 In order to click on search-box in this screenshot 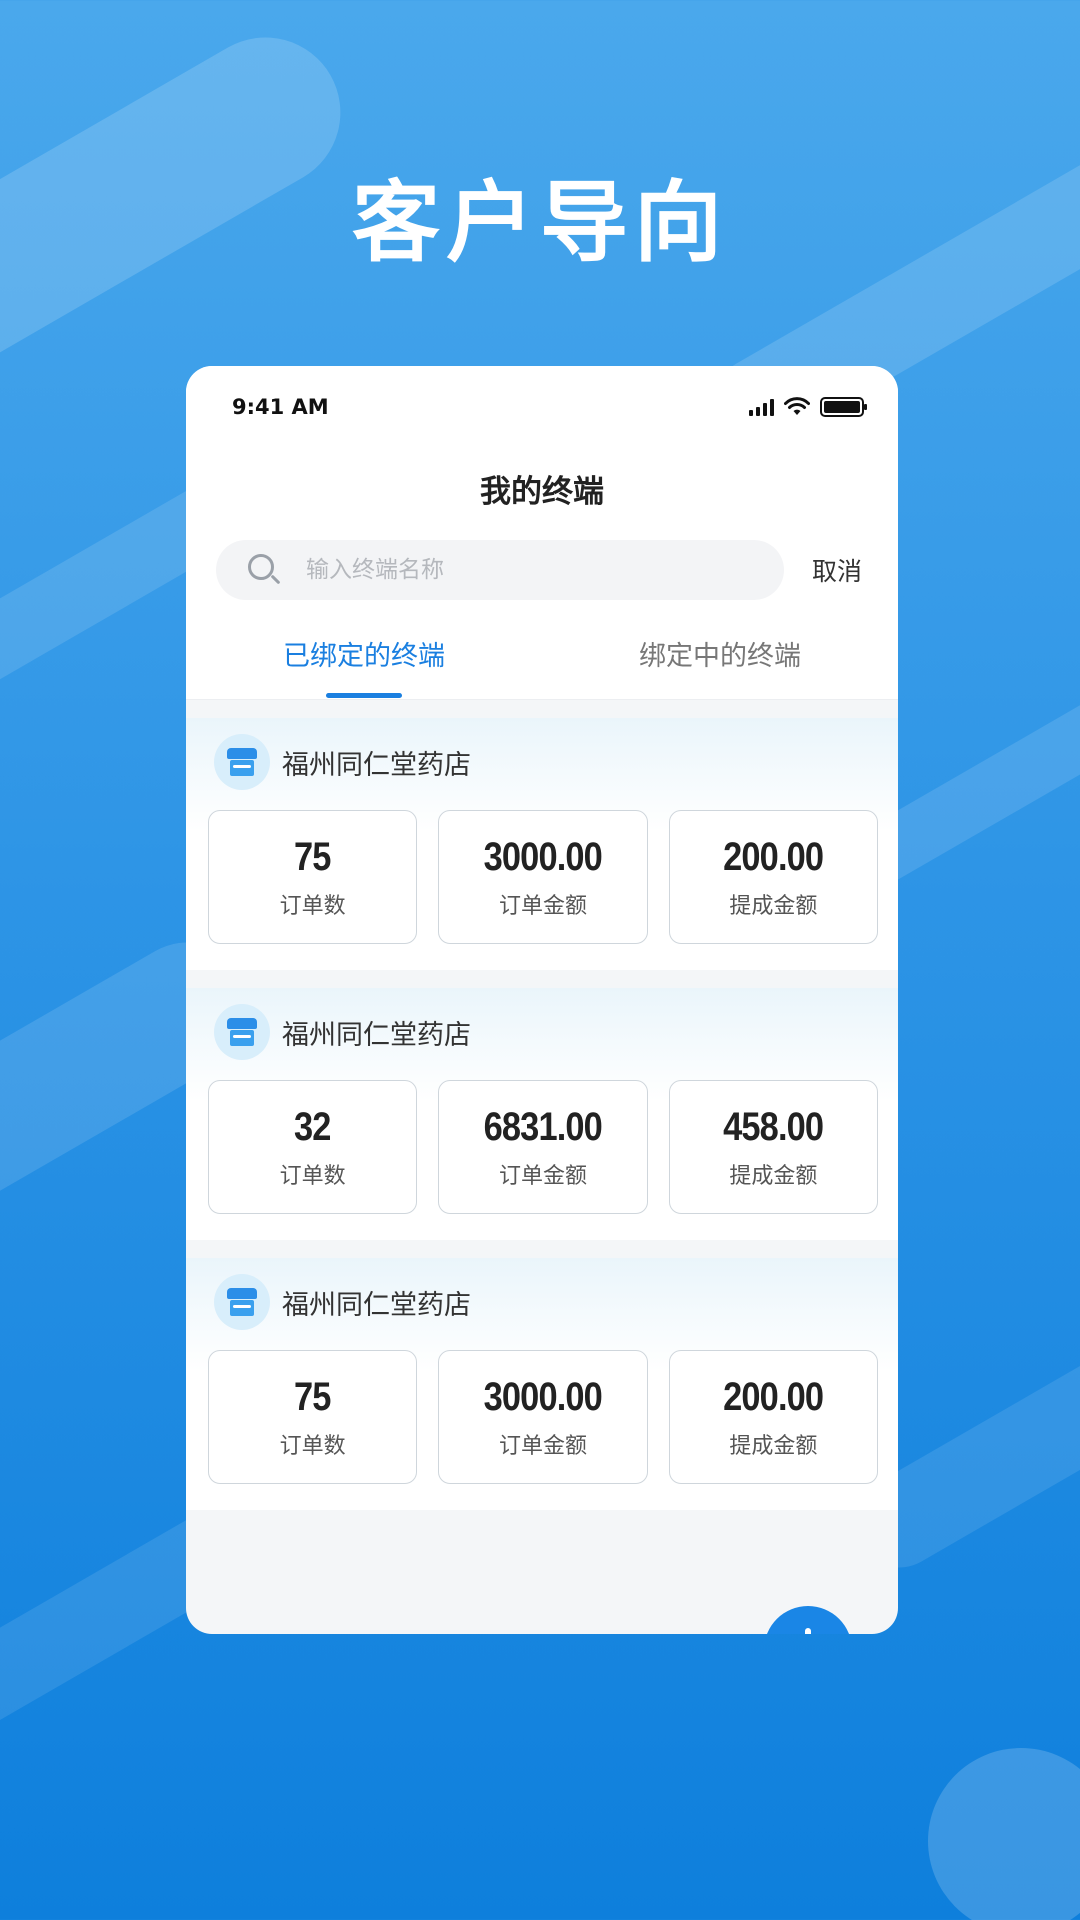, I will do `click(500, 570)`.